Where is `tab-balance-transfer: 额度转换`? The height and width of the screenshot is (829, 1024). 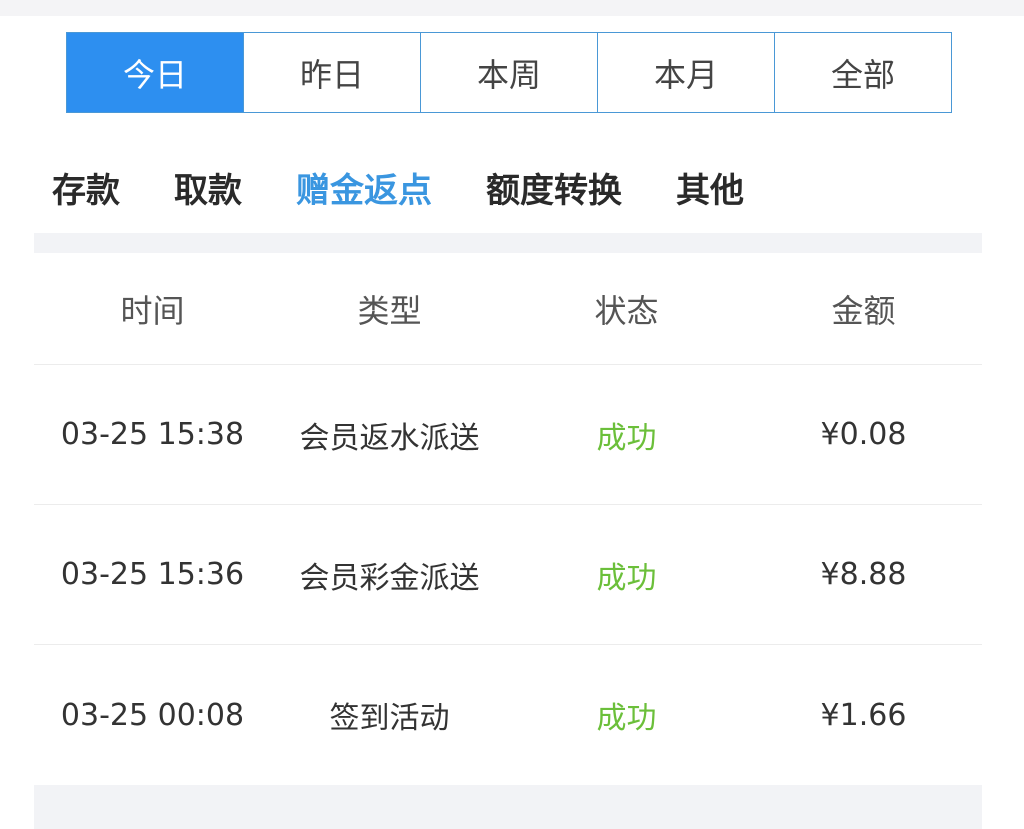 tab-balance-transfer: 额度转换 is located at coordinates (554, 187).